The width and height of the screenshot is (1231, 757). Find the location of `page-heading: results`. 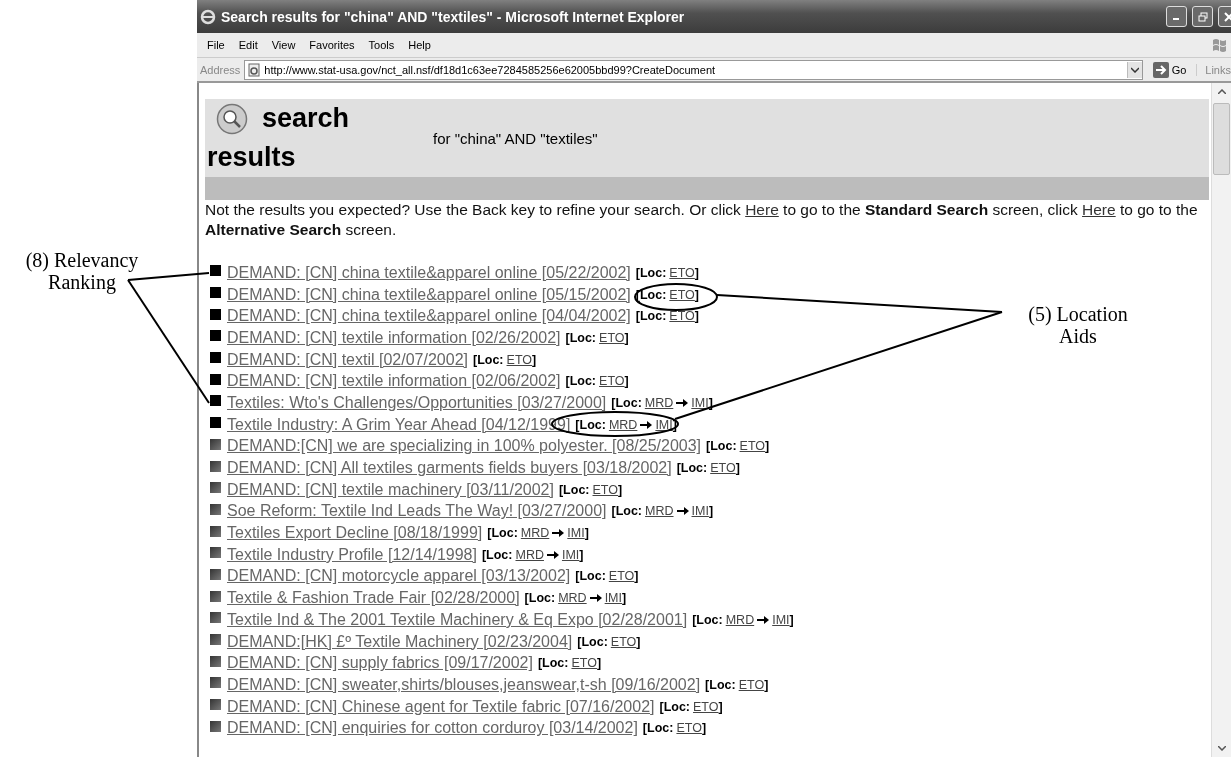

page-heading: results is located at coordinates (252, 157).